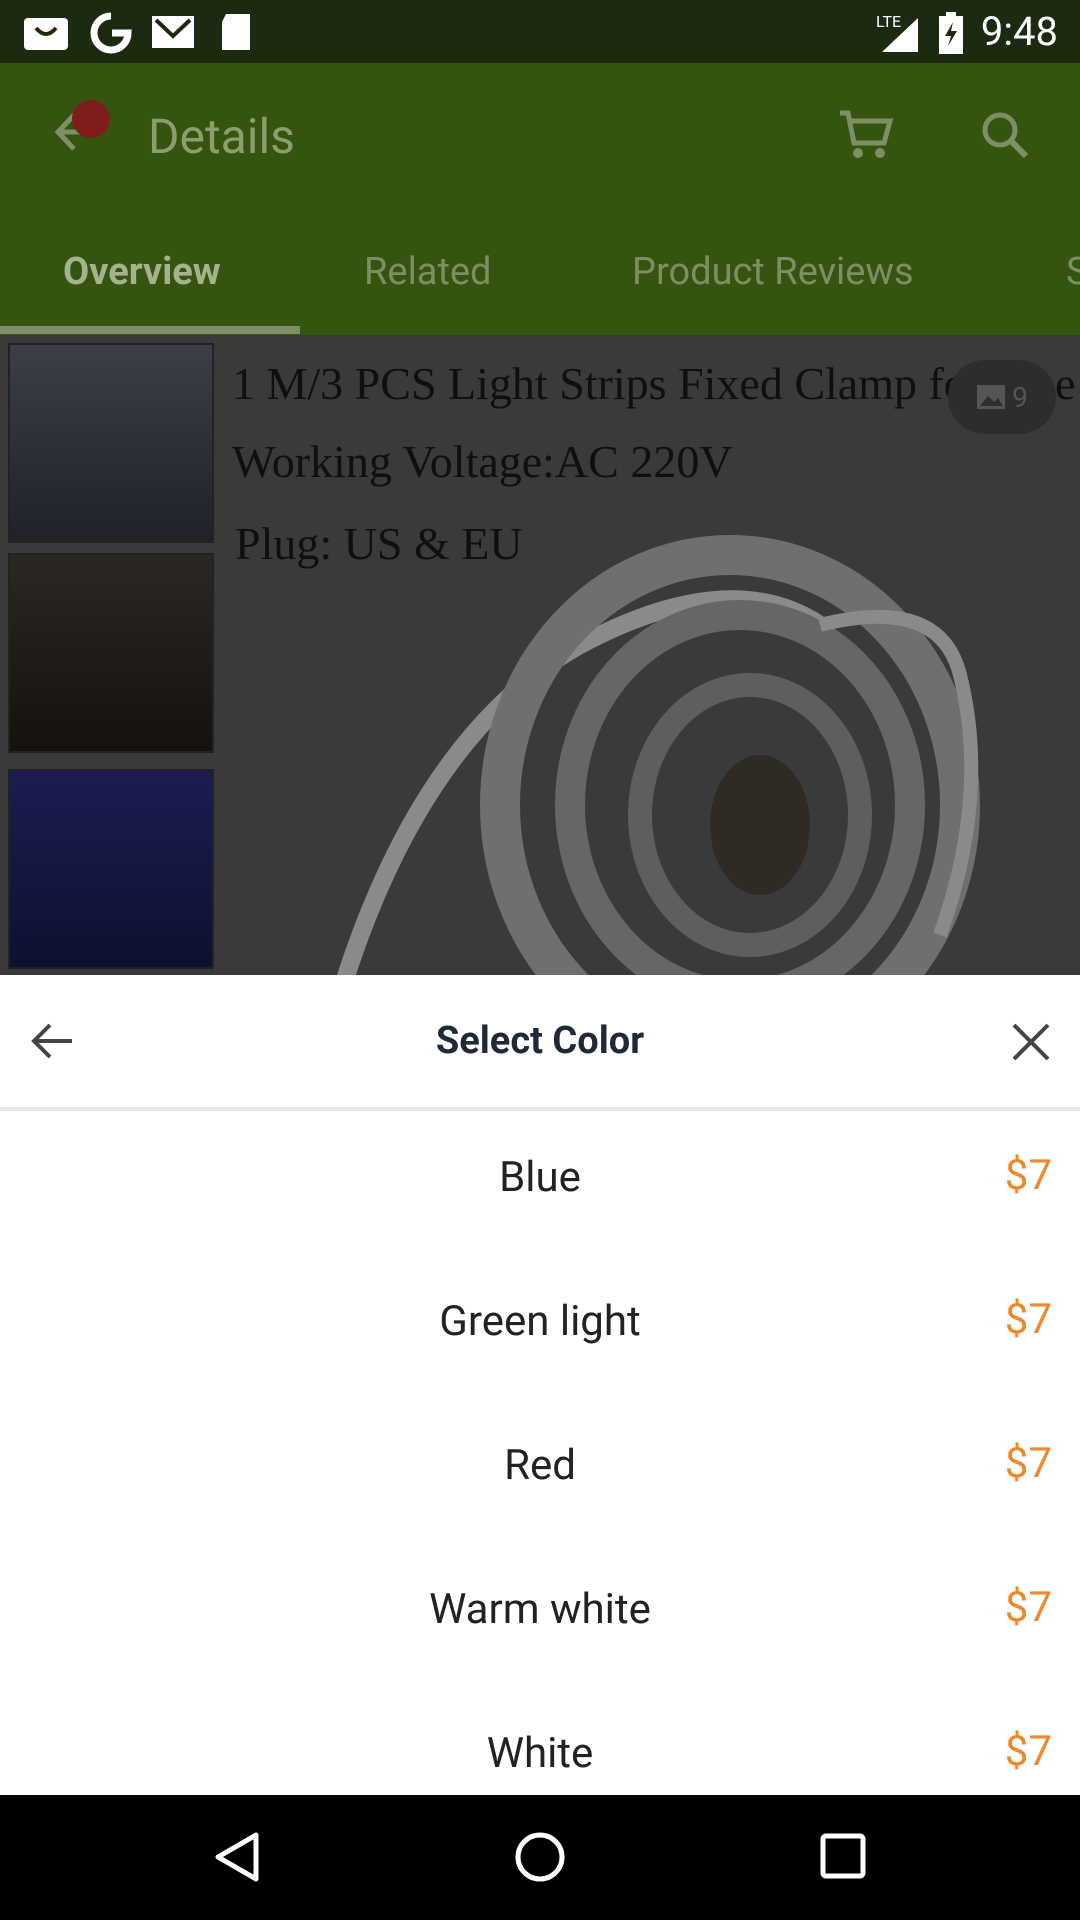 The image size is (1080, 1920). I want to click on product-text-line: Plug: US & EU, so click(379, 543).